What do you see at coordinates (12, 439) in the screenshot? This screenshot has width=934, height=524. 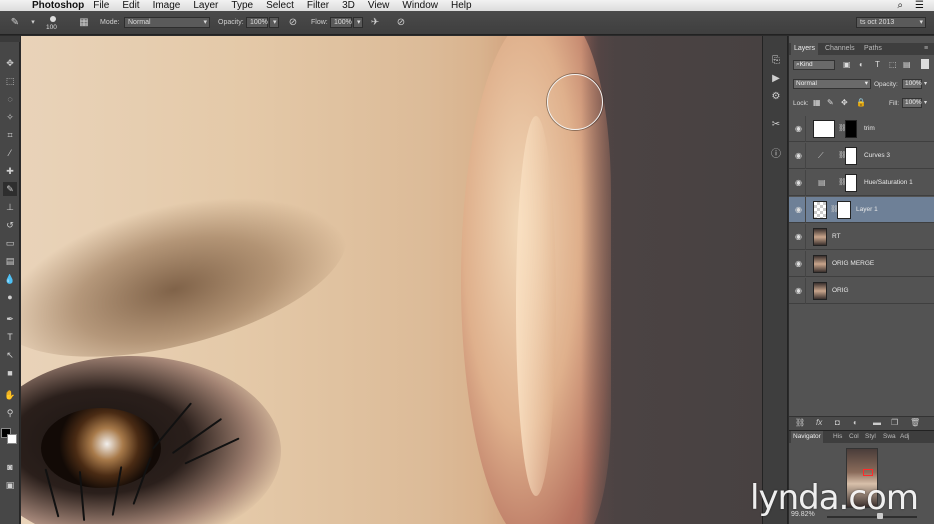 I see `background-color-swatch` at bounding box center [12, 439].